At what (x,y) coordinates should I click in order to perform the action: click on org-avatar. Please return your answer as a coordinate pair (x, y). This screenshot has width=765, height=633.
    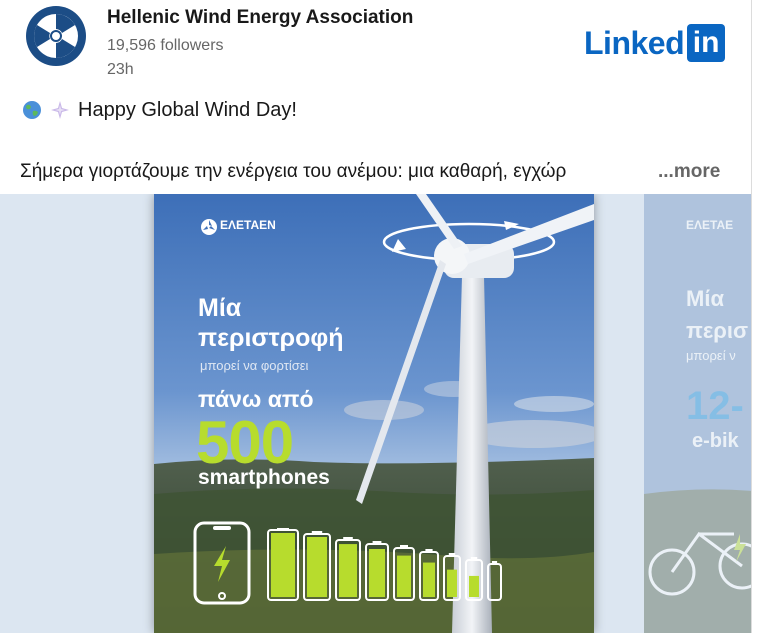
    Looking at the image, I should click on (56, 36).